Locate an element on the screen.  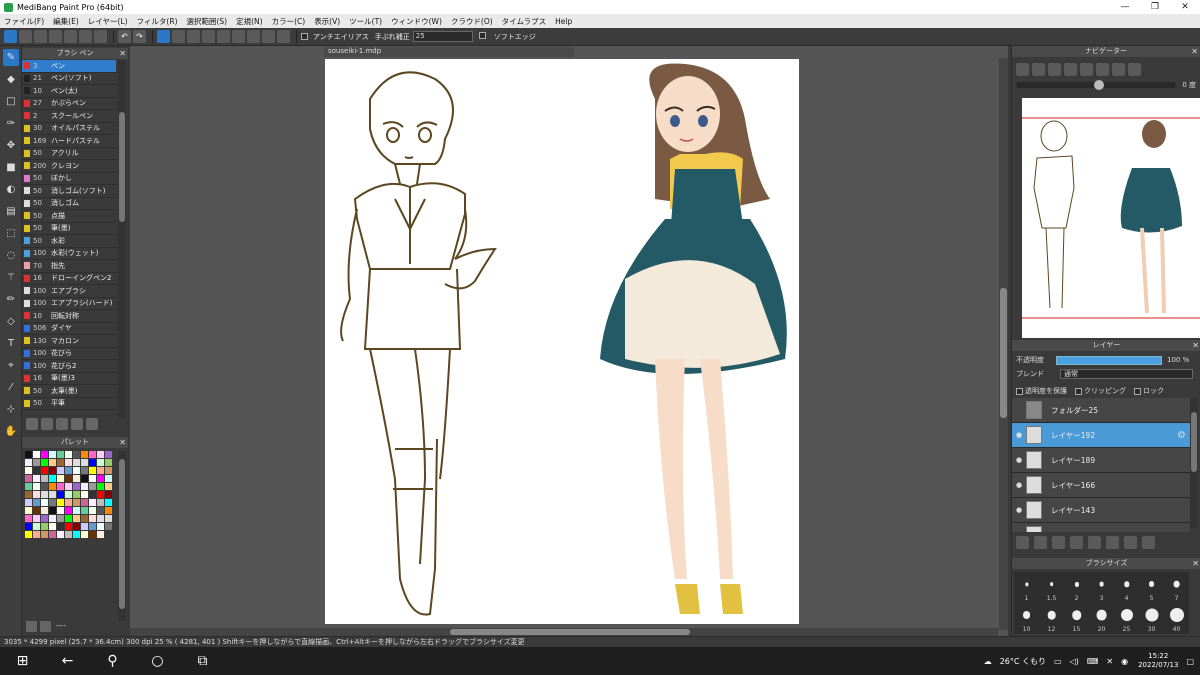
close-button: ✕ is located at coordinates (1185, 7).